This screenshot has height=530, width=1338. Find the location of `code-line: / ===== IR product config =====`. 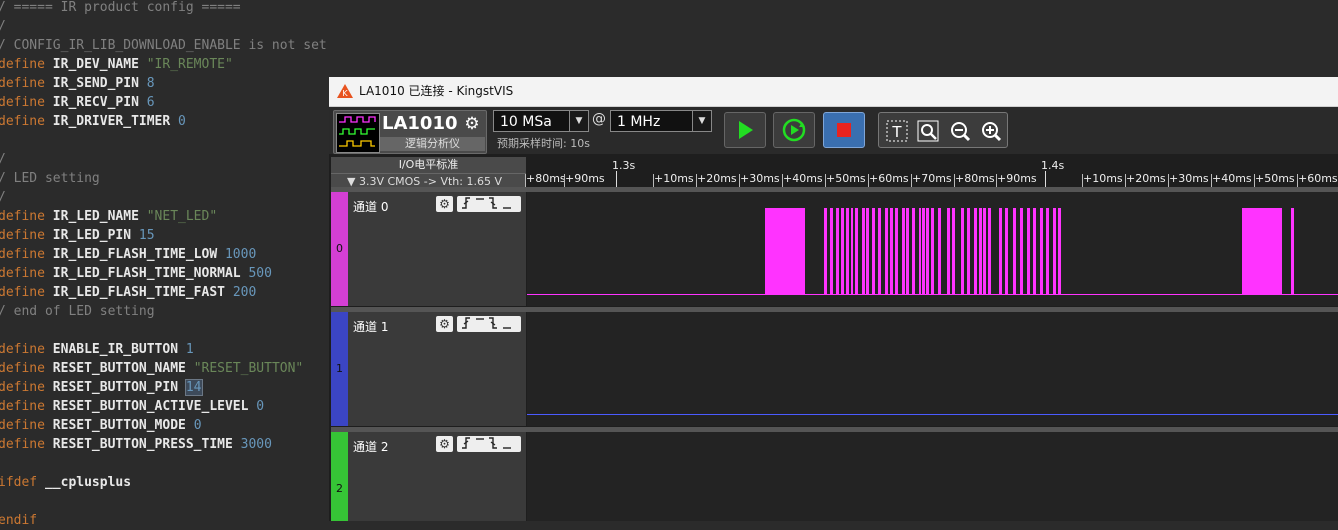

code-line: / ===== IR product config ===== is located at coordinates (120, 8).